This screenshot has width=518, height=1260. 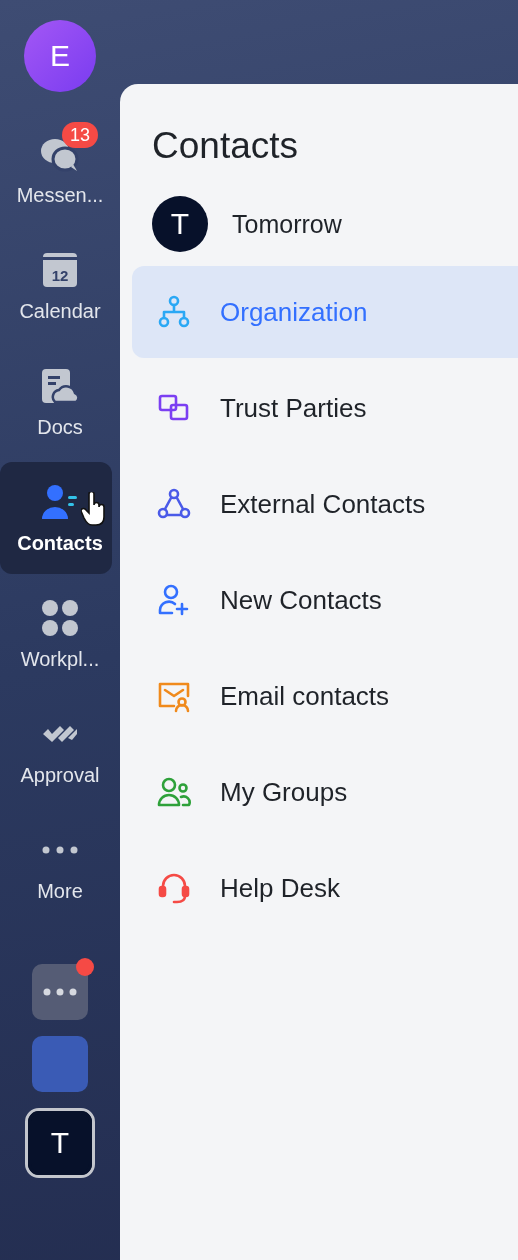 I want to click on grid-icon, so click(x=60, y=617).